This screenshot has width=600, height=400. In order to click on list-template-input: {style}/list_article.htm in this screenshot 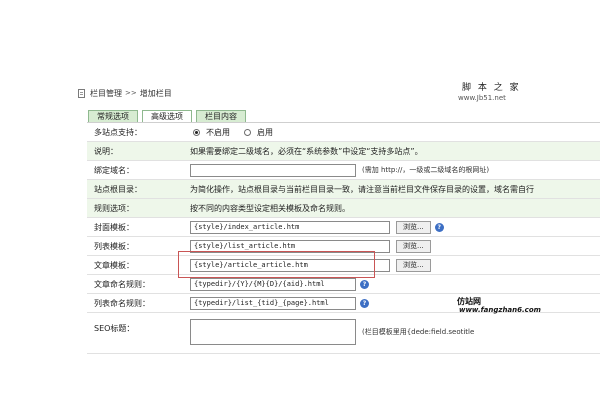, I will do `click(290, 246)`.